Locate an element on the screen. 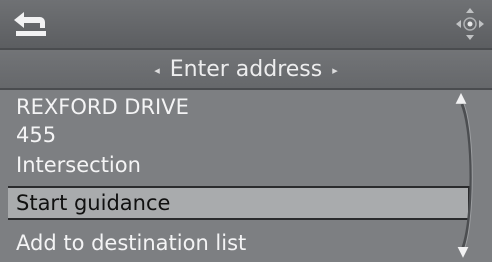  right-arrow-icon: ▸ is located at coordinates (335, 70).